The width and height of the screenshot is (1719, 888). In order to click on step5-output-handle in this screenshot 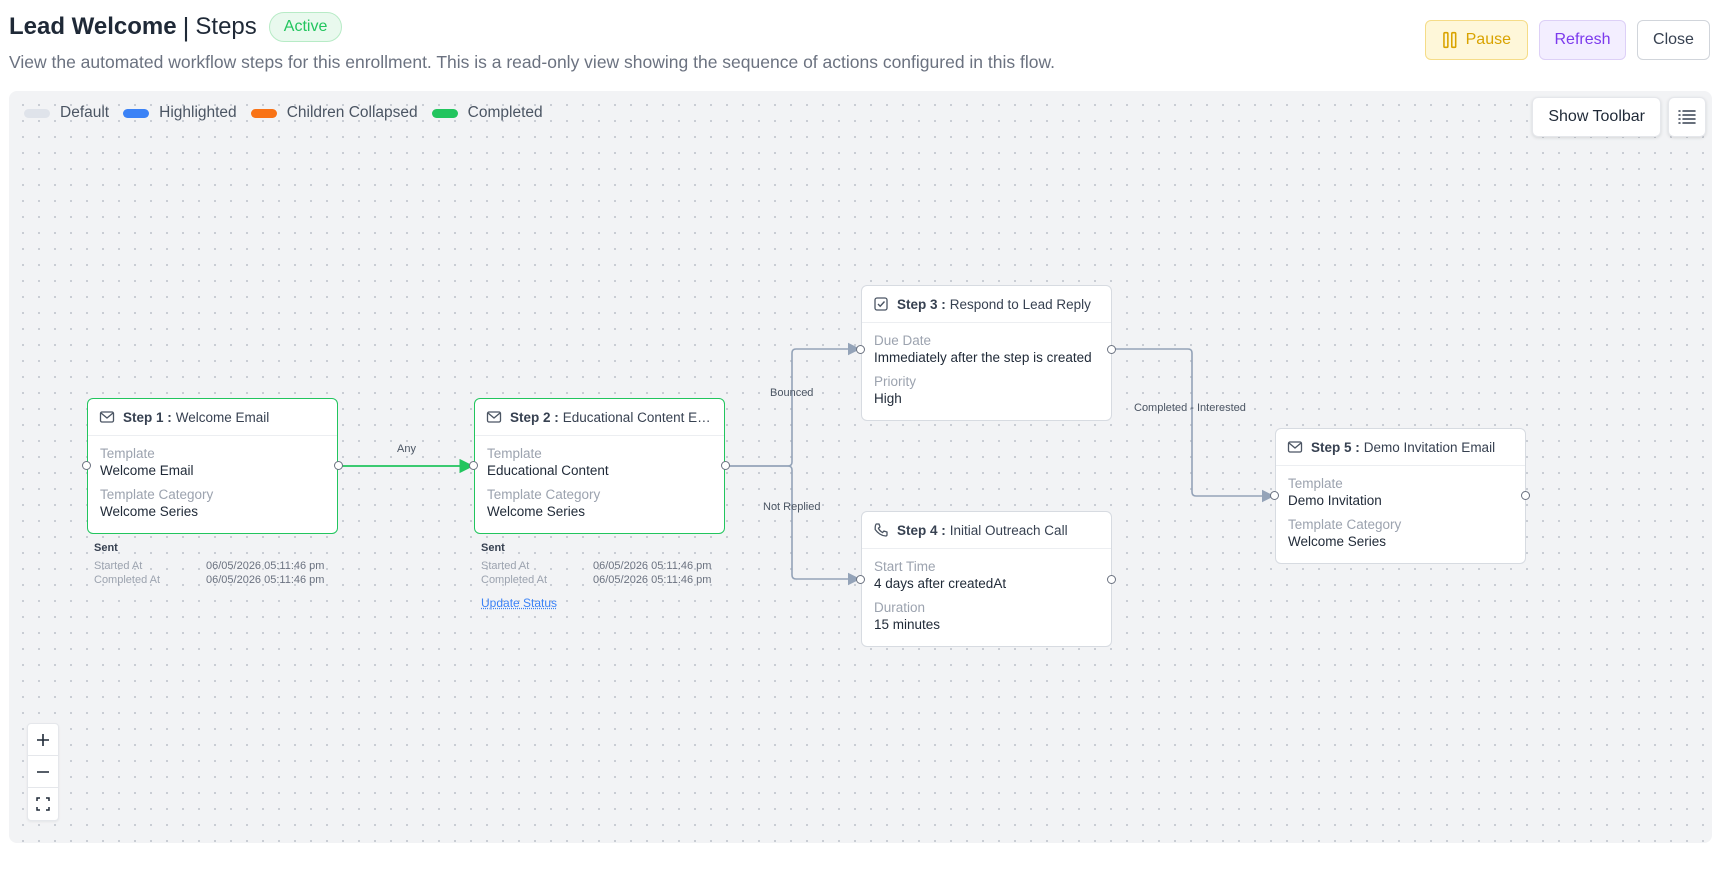, I will do `click(1525, 495)`.